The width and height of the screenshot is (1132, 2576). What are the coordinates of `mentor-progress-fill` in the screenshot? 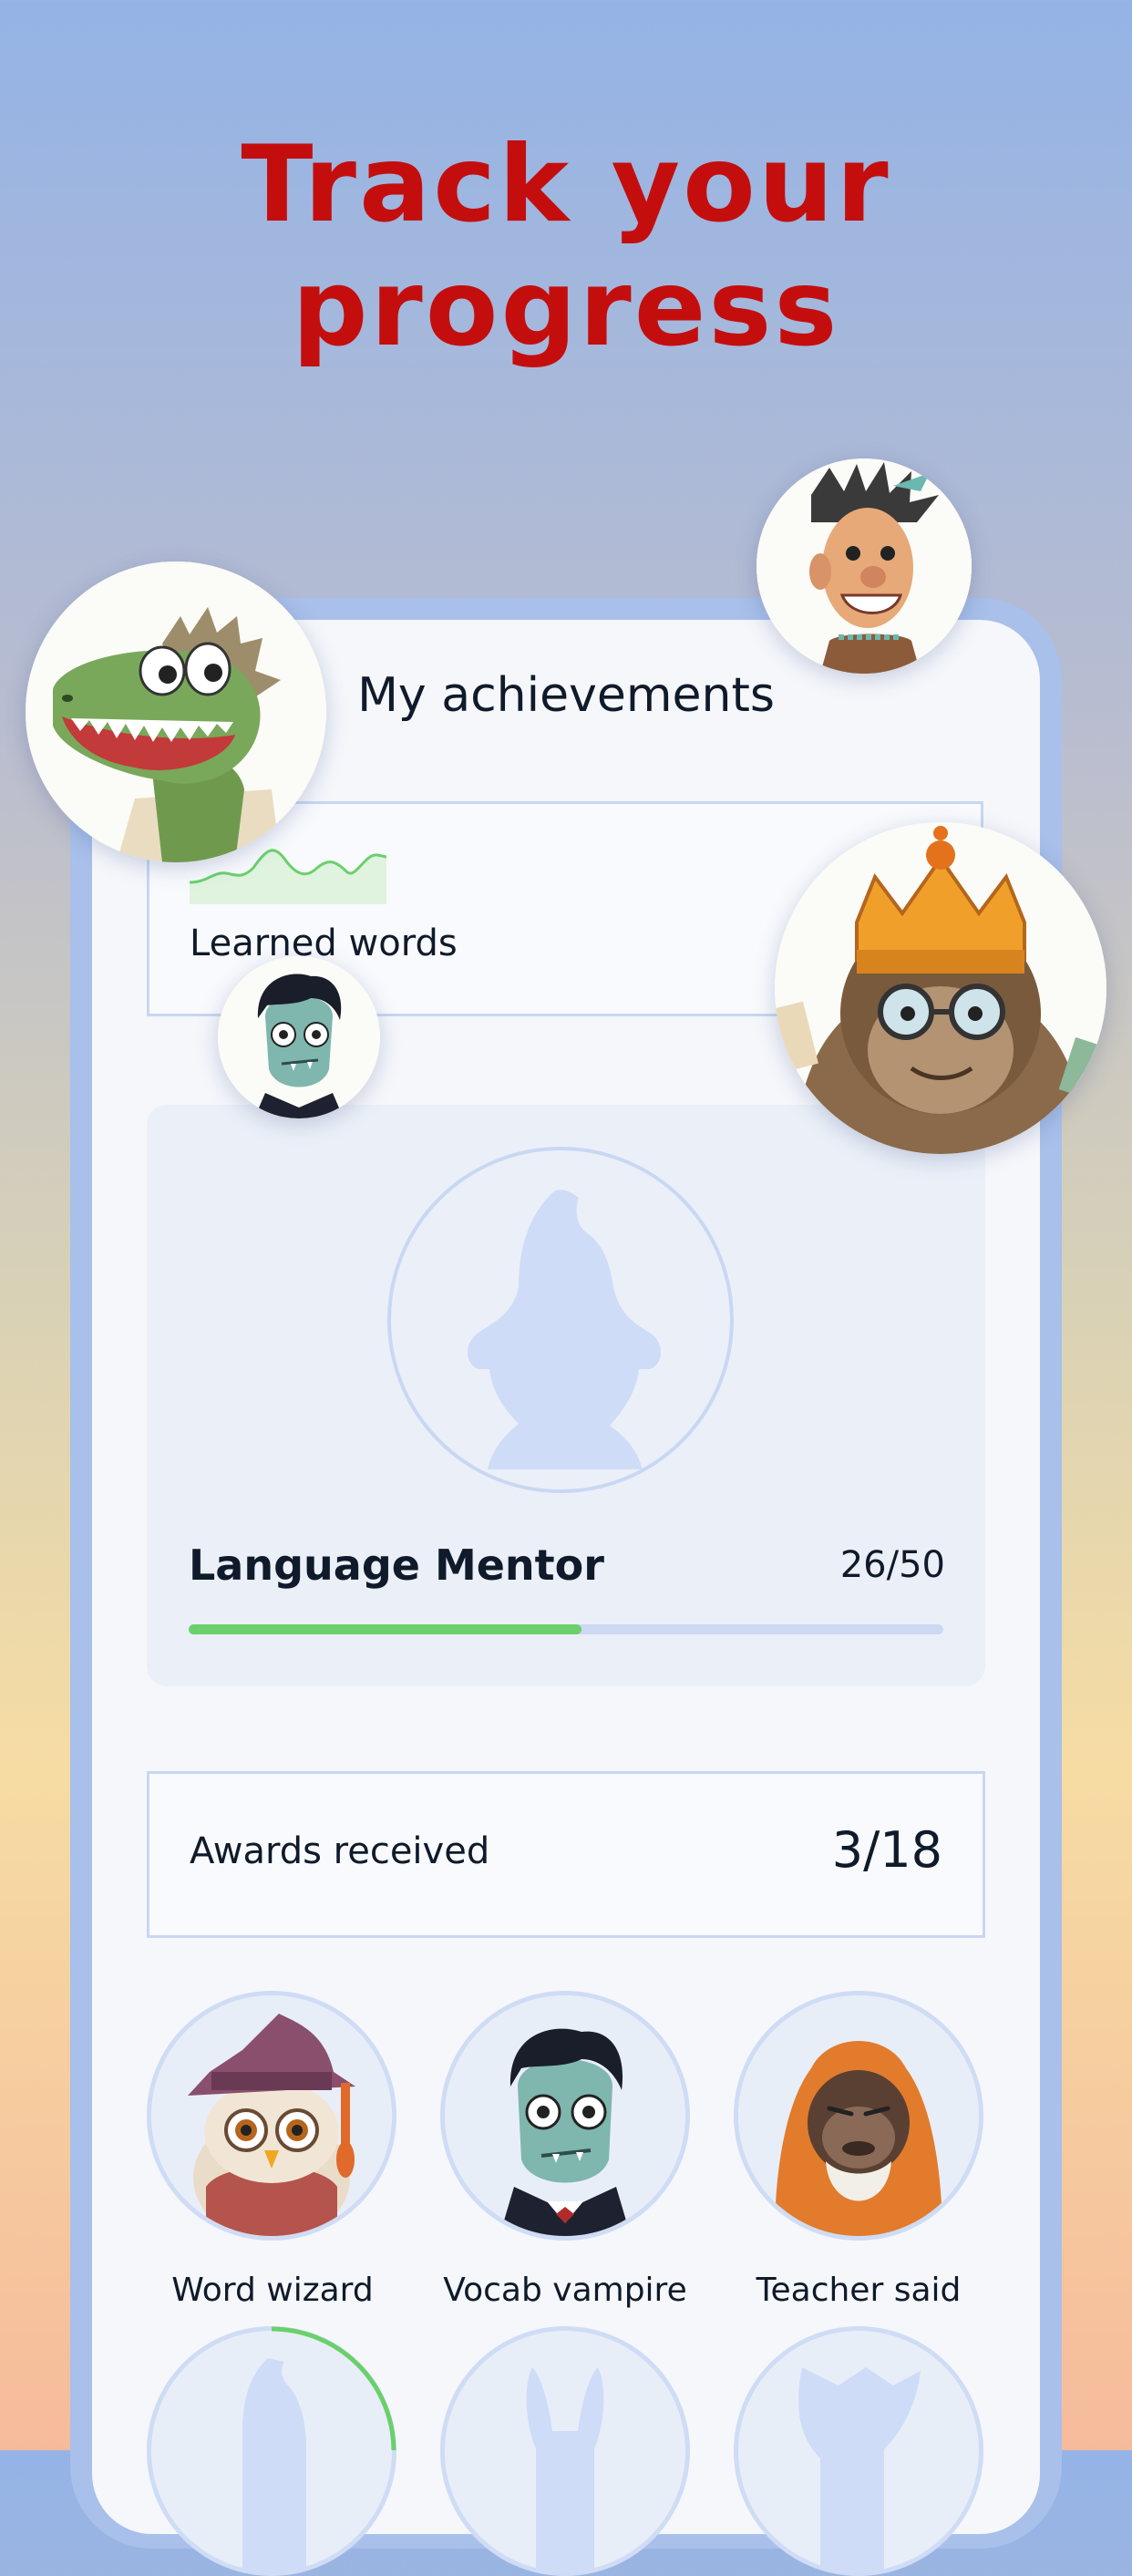 It's located at (385, 1629).